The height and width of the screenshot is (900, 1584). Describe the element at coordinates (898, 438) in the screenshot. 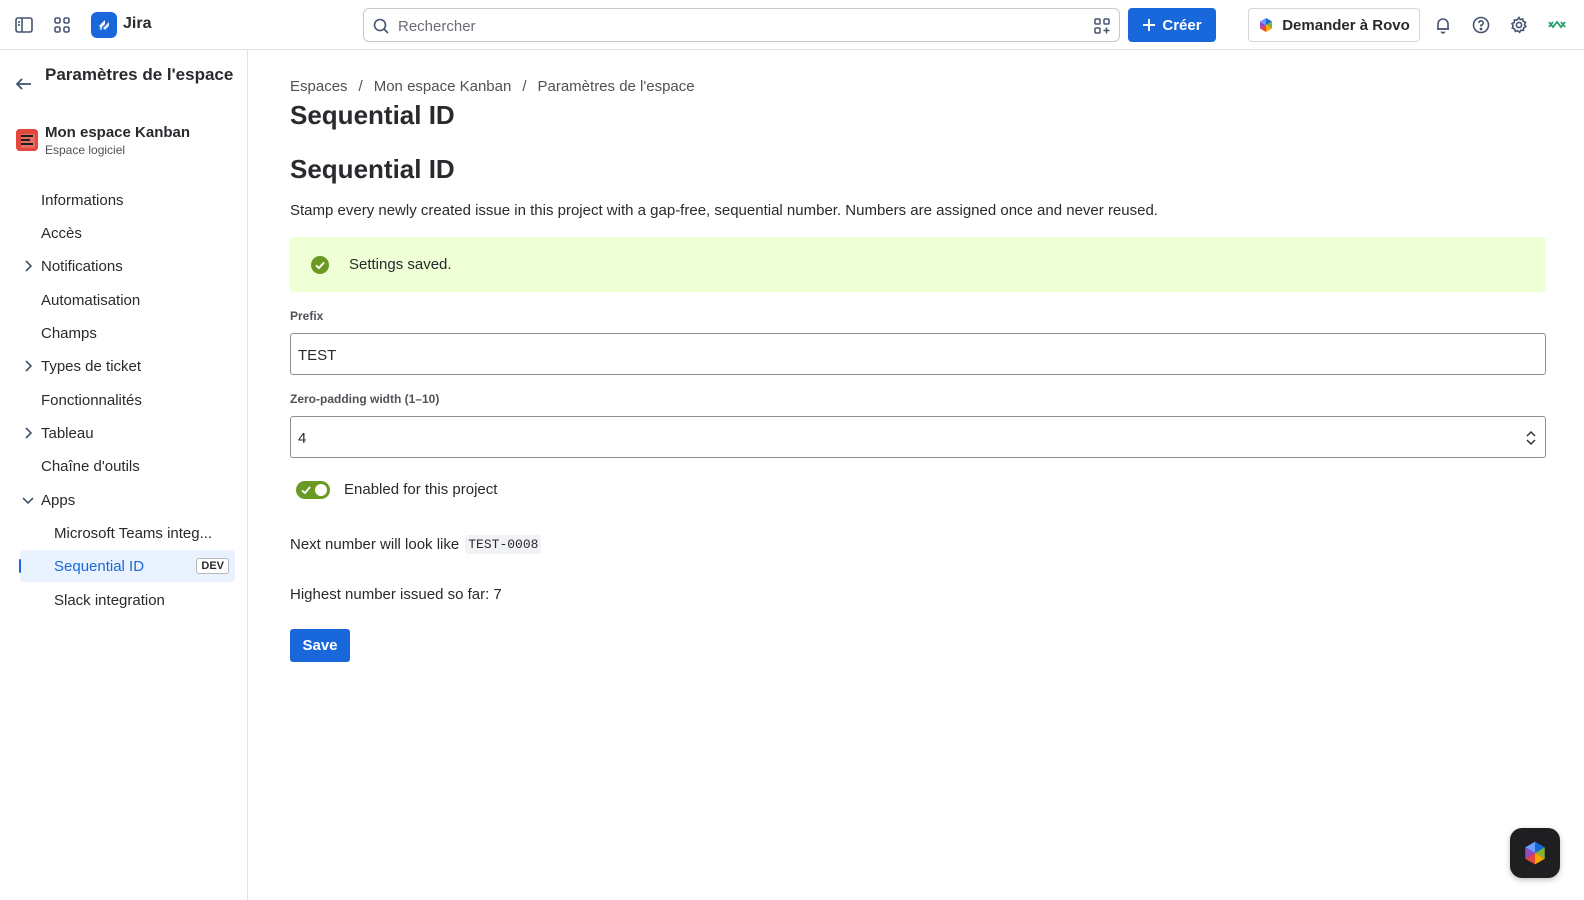

I see `zero-padding-input` at that location.